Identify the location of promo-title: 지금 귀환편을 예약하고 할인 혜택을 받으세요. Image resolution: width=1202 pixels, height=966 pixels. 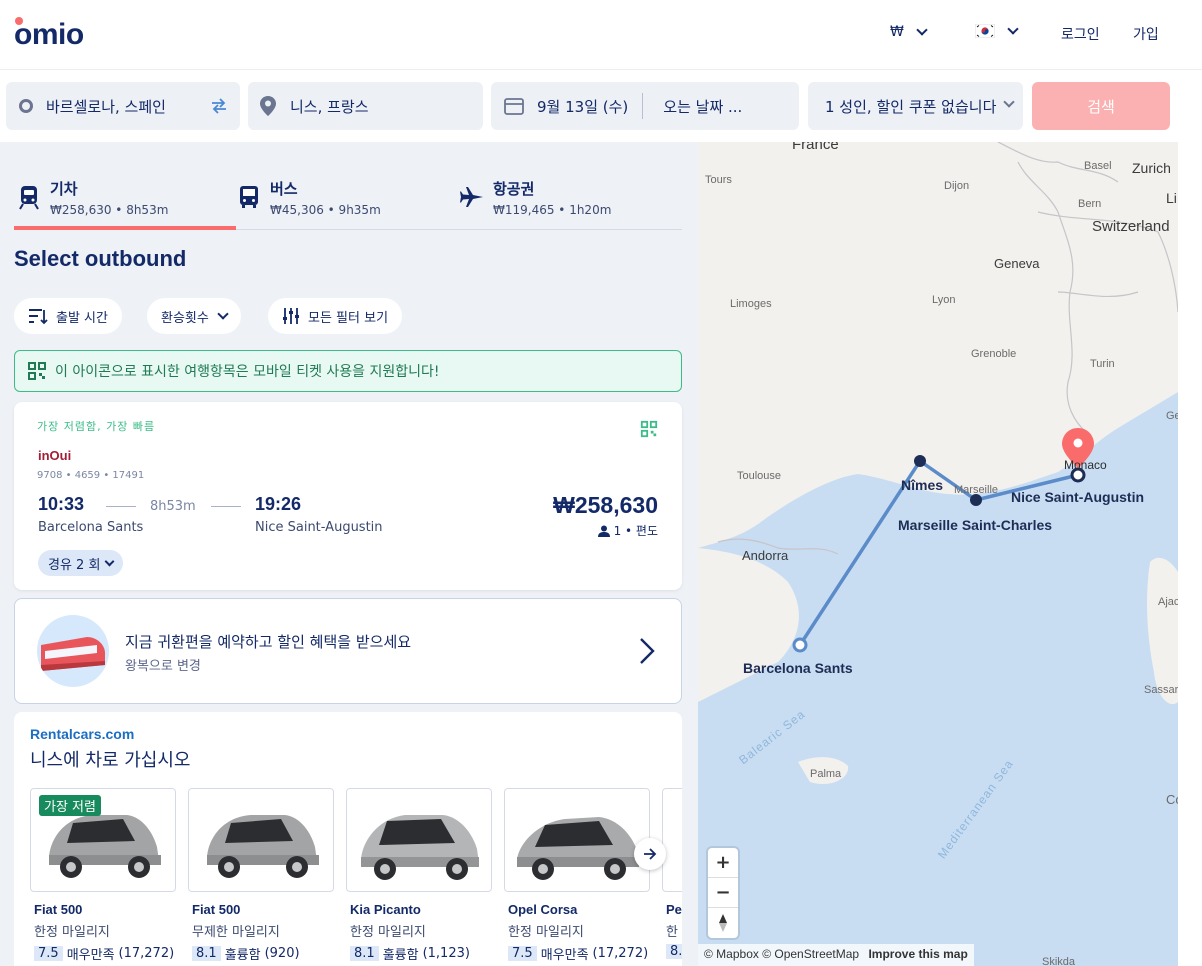
(268, 642).